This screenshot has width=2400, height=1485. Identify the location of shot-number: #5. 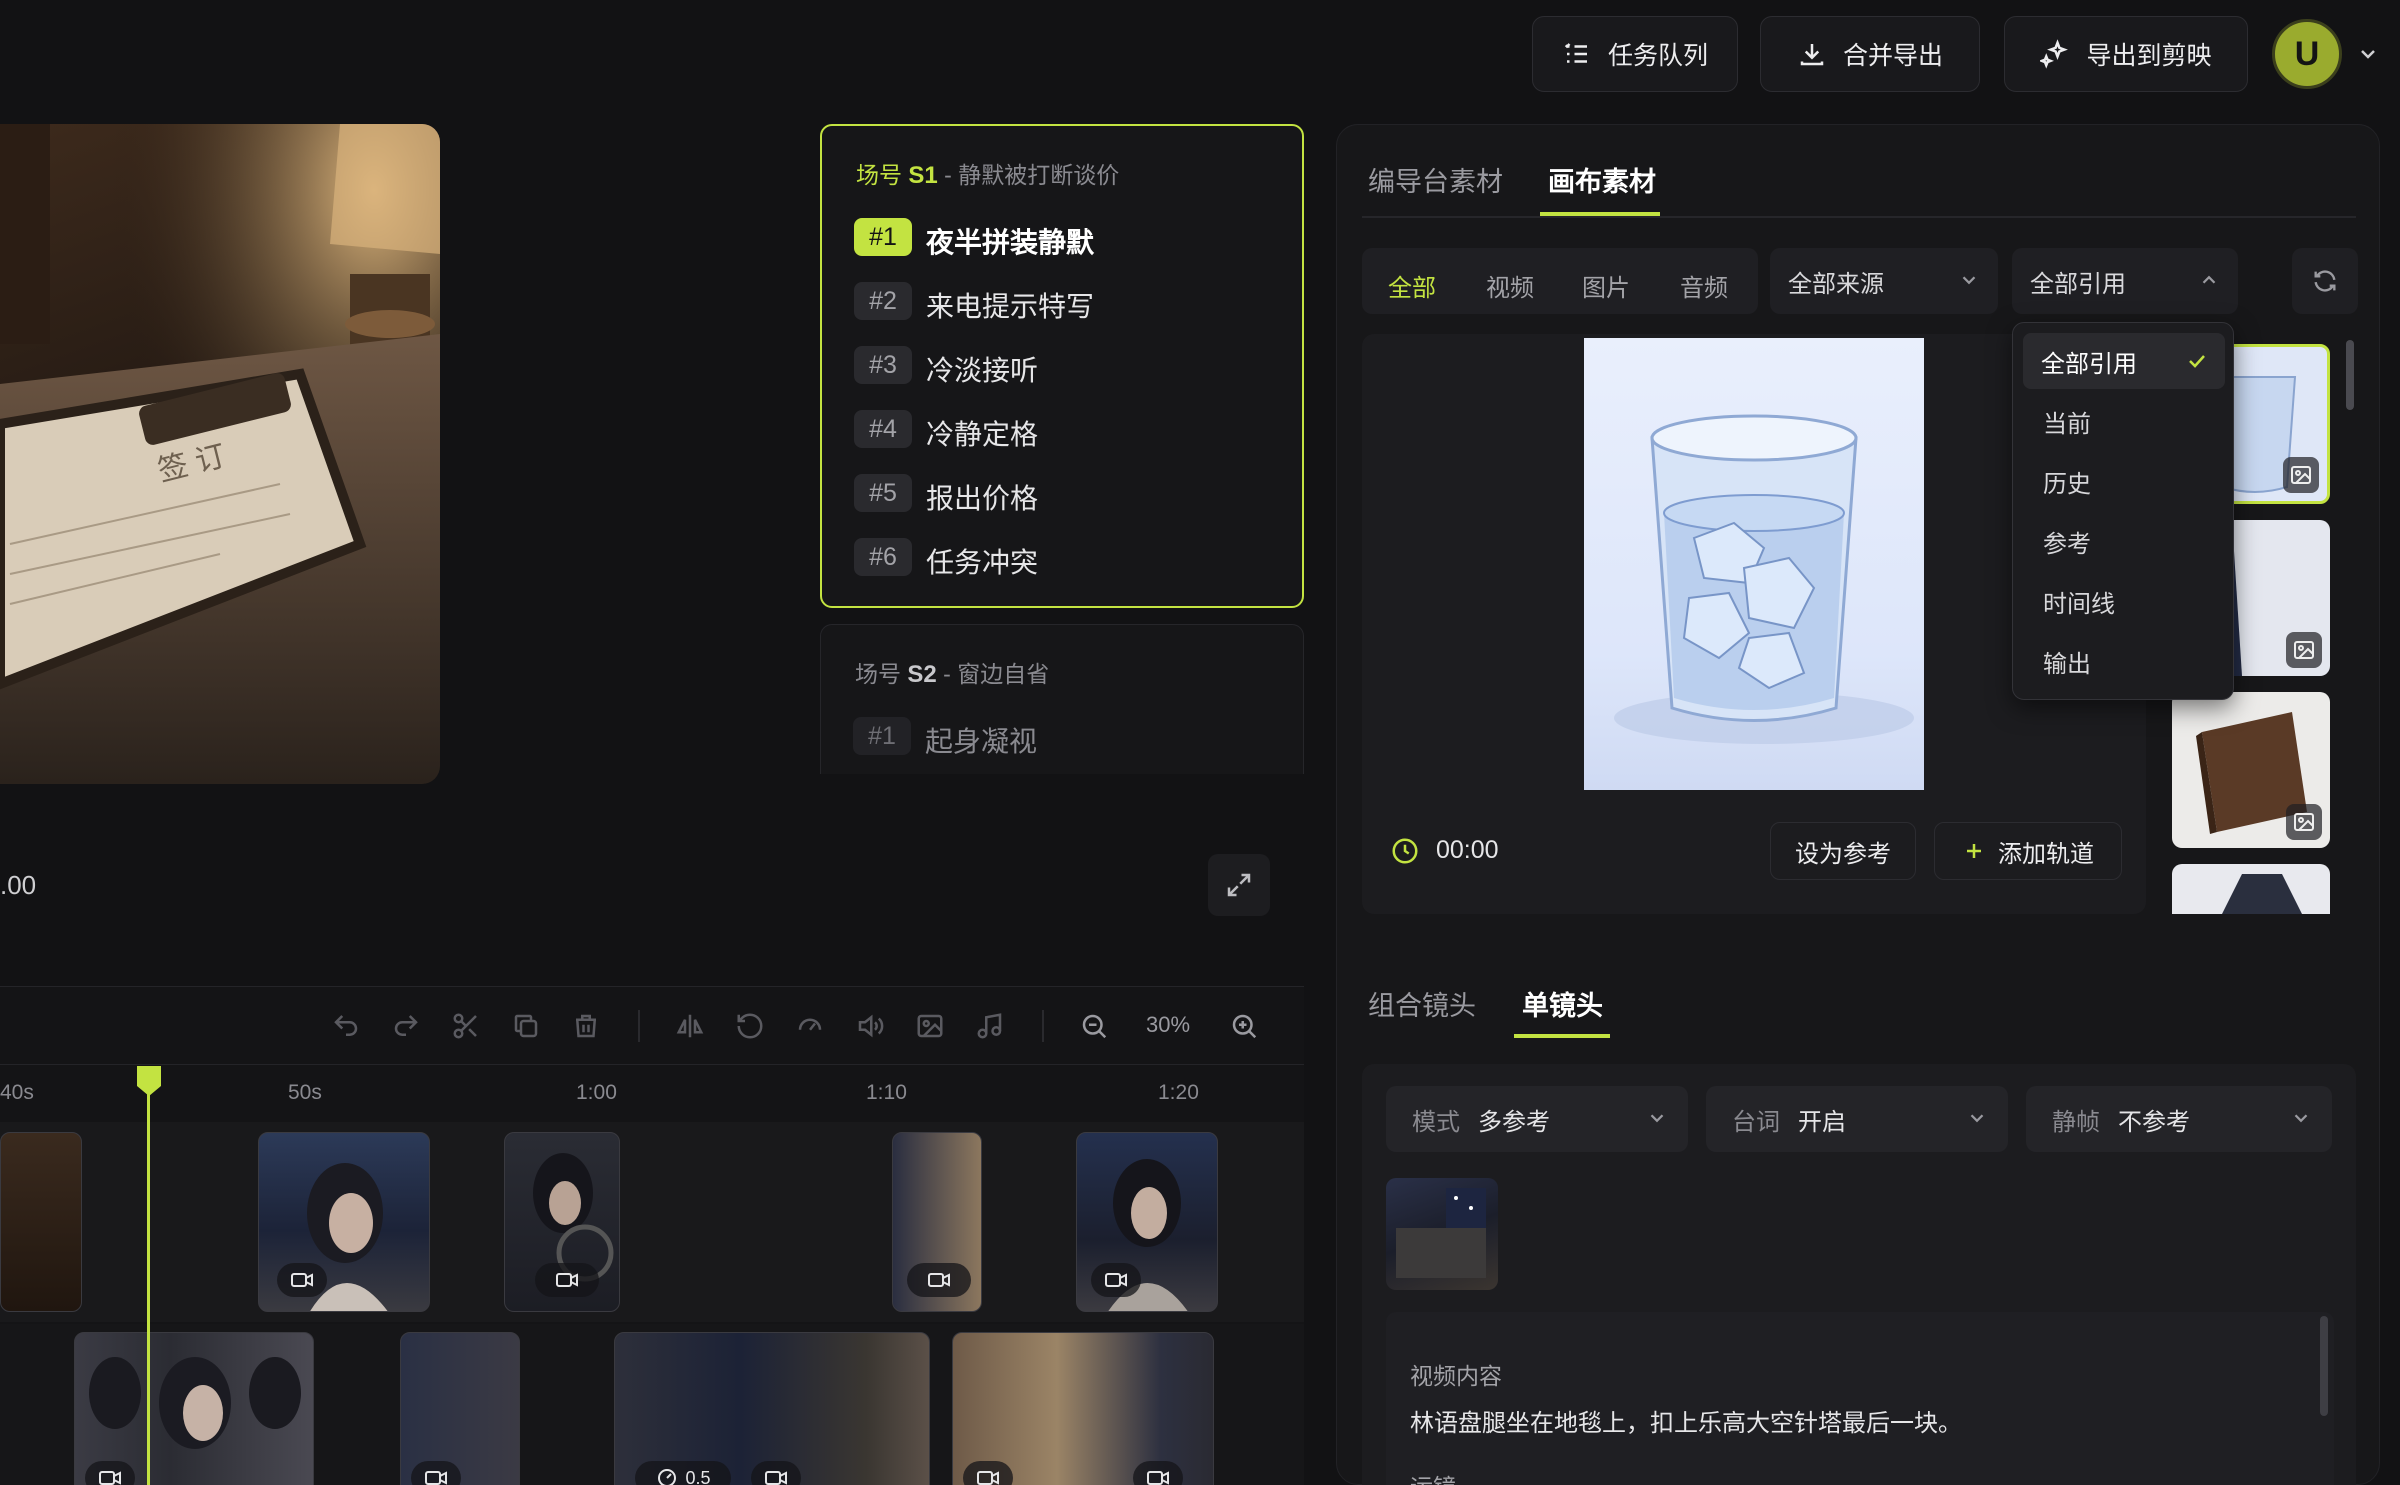
(883, 493).